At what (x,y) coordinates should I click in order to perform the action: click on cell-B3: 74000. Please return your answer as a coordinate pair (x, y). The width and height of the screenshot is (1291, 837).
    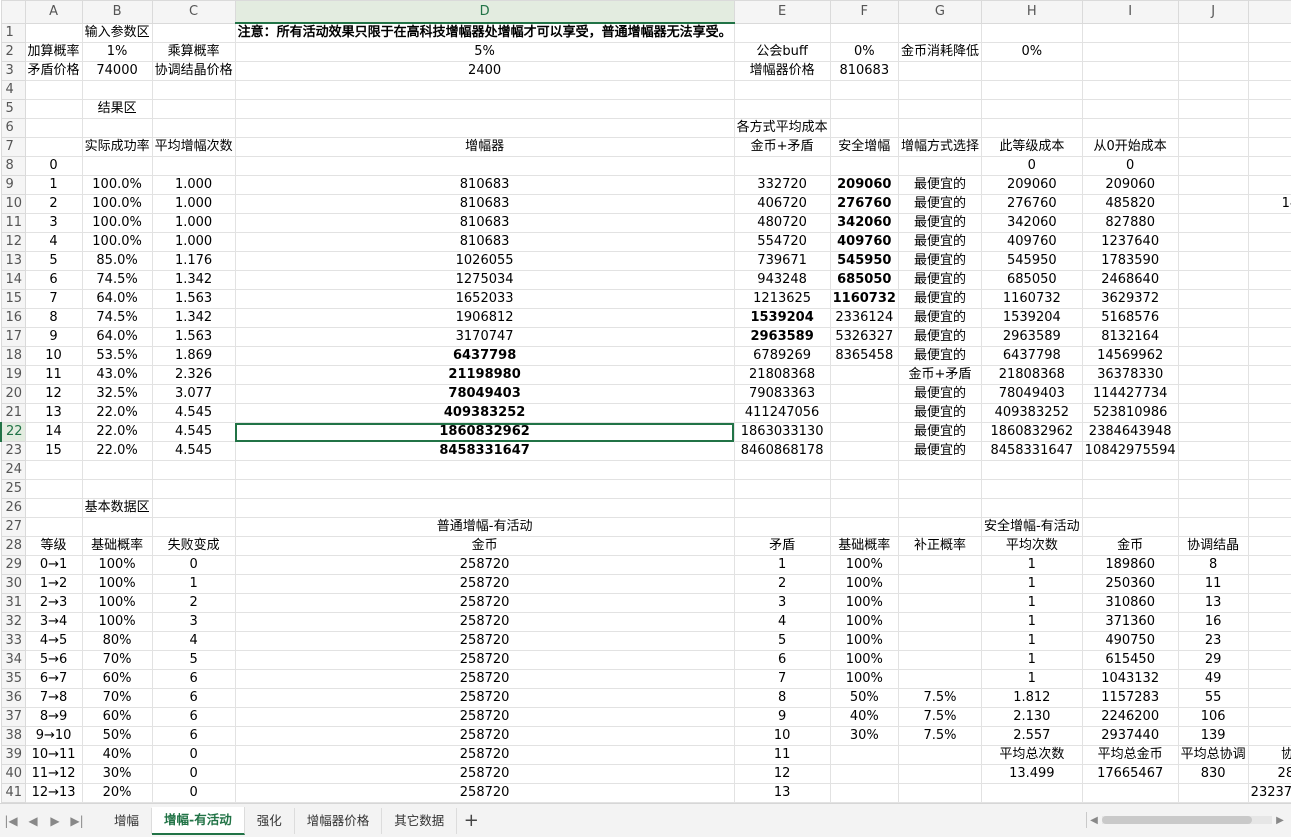
    Looking at the image, I should click on (117, 71).